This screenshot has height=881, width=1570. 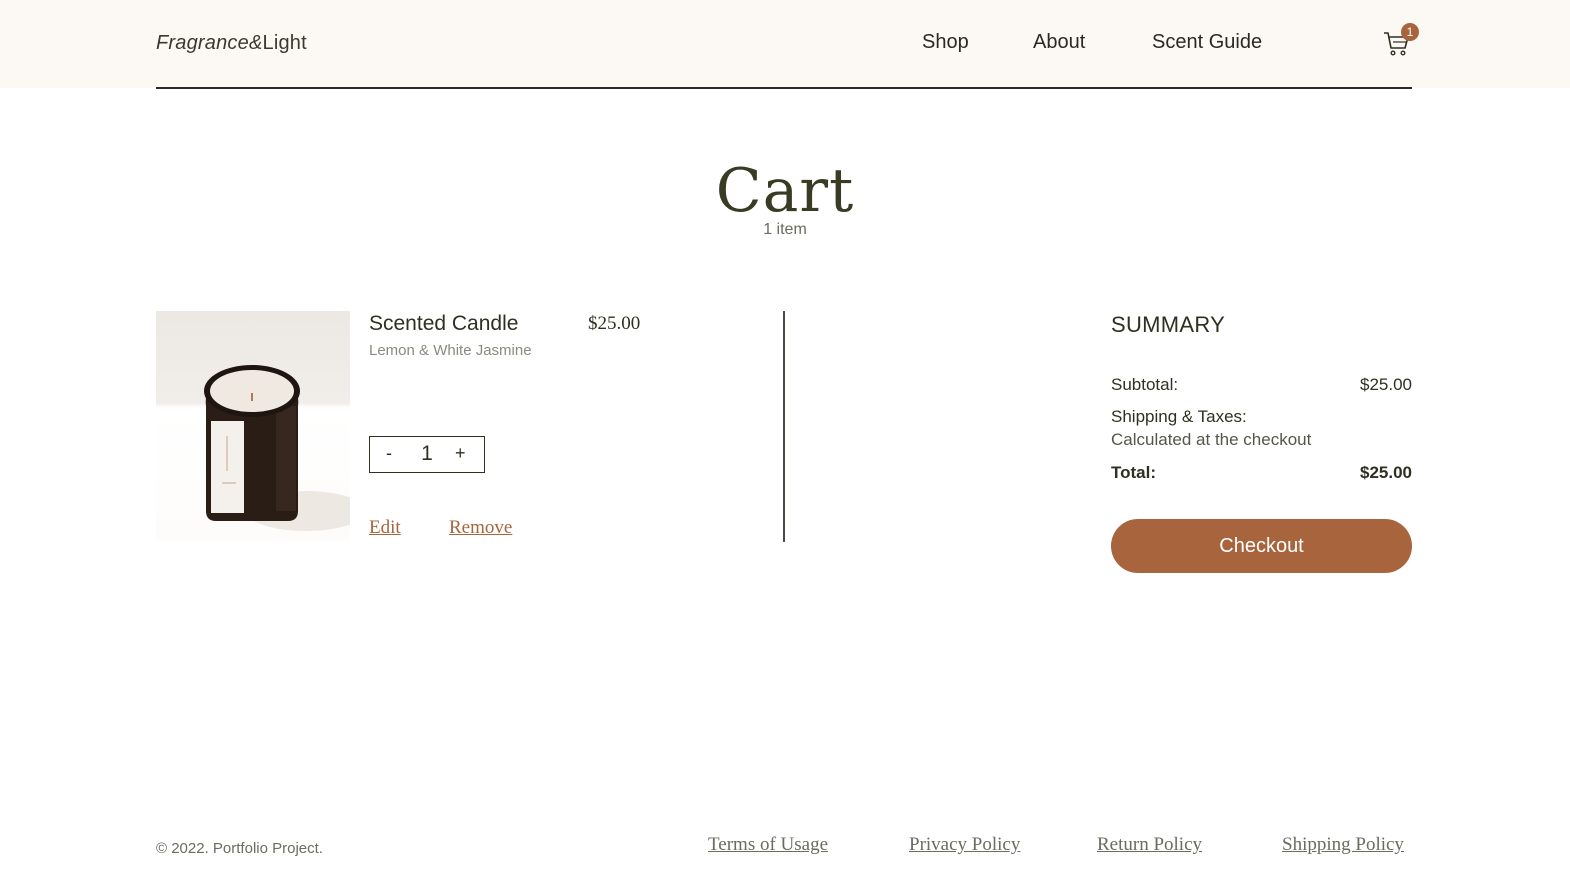 I want to click on product-variant: Lemon & White Jasmine, so click(x=450, y=350).